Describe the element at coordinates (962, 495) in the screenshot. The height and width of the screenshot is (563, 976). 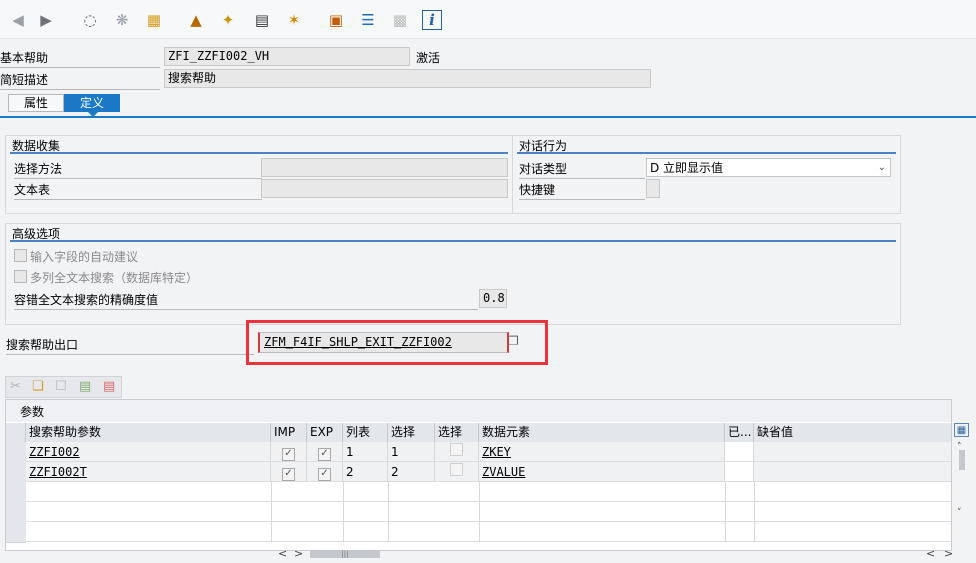
I see `vertical-scrollbar: ˄ ˅` at that location.